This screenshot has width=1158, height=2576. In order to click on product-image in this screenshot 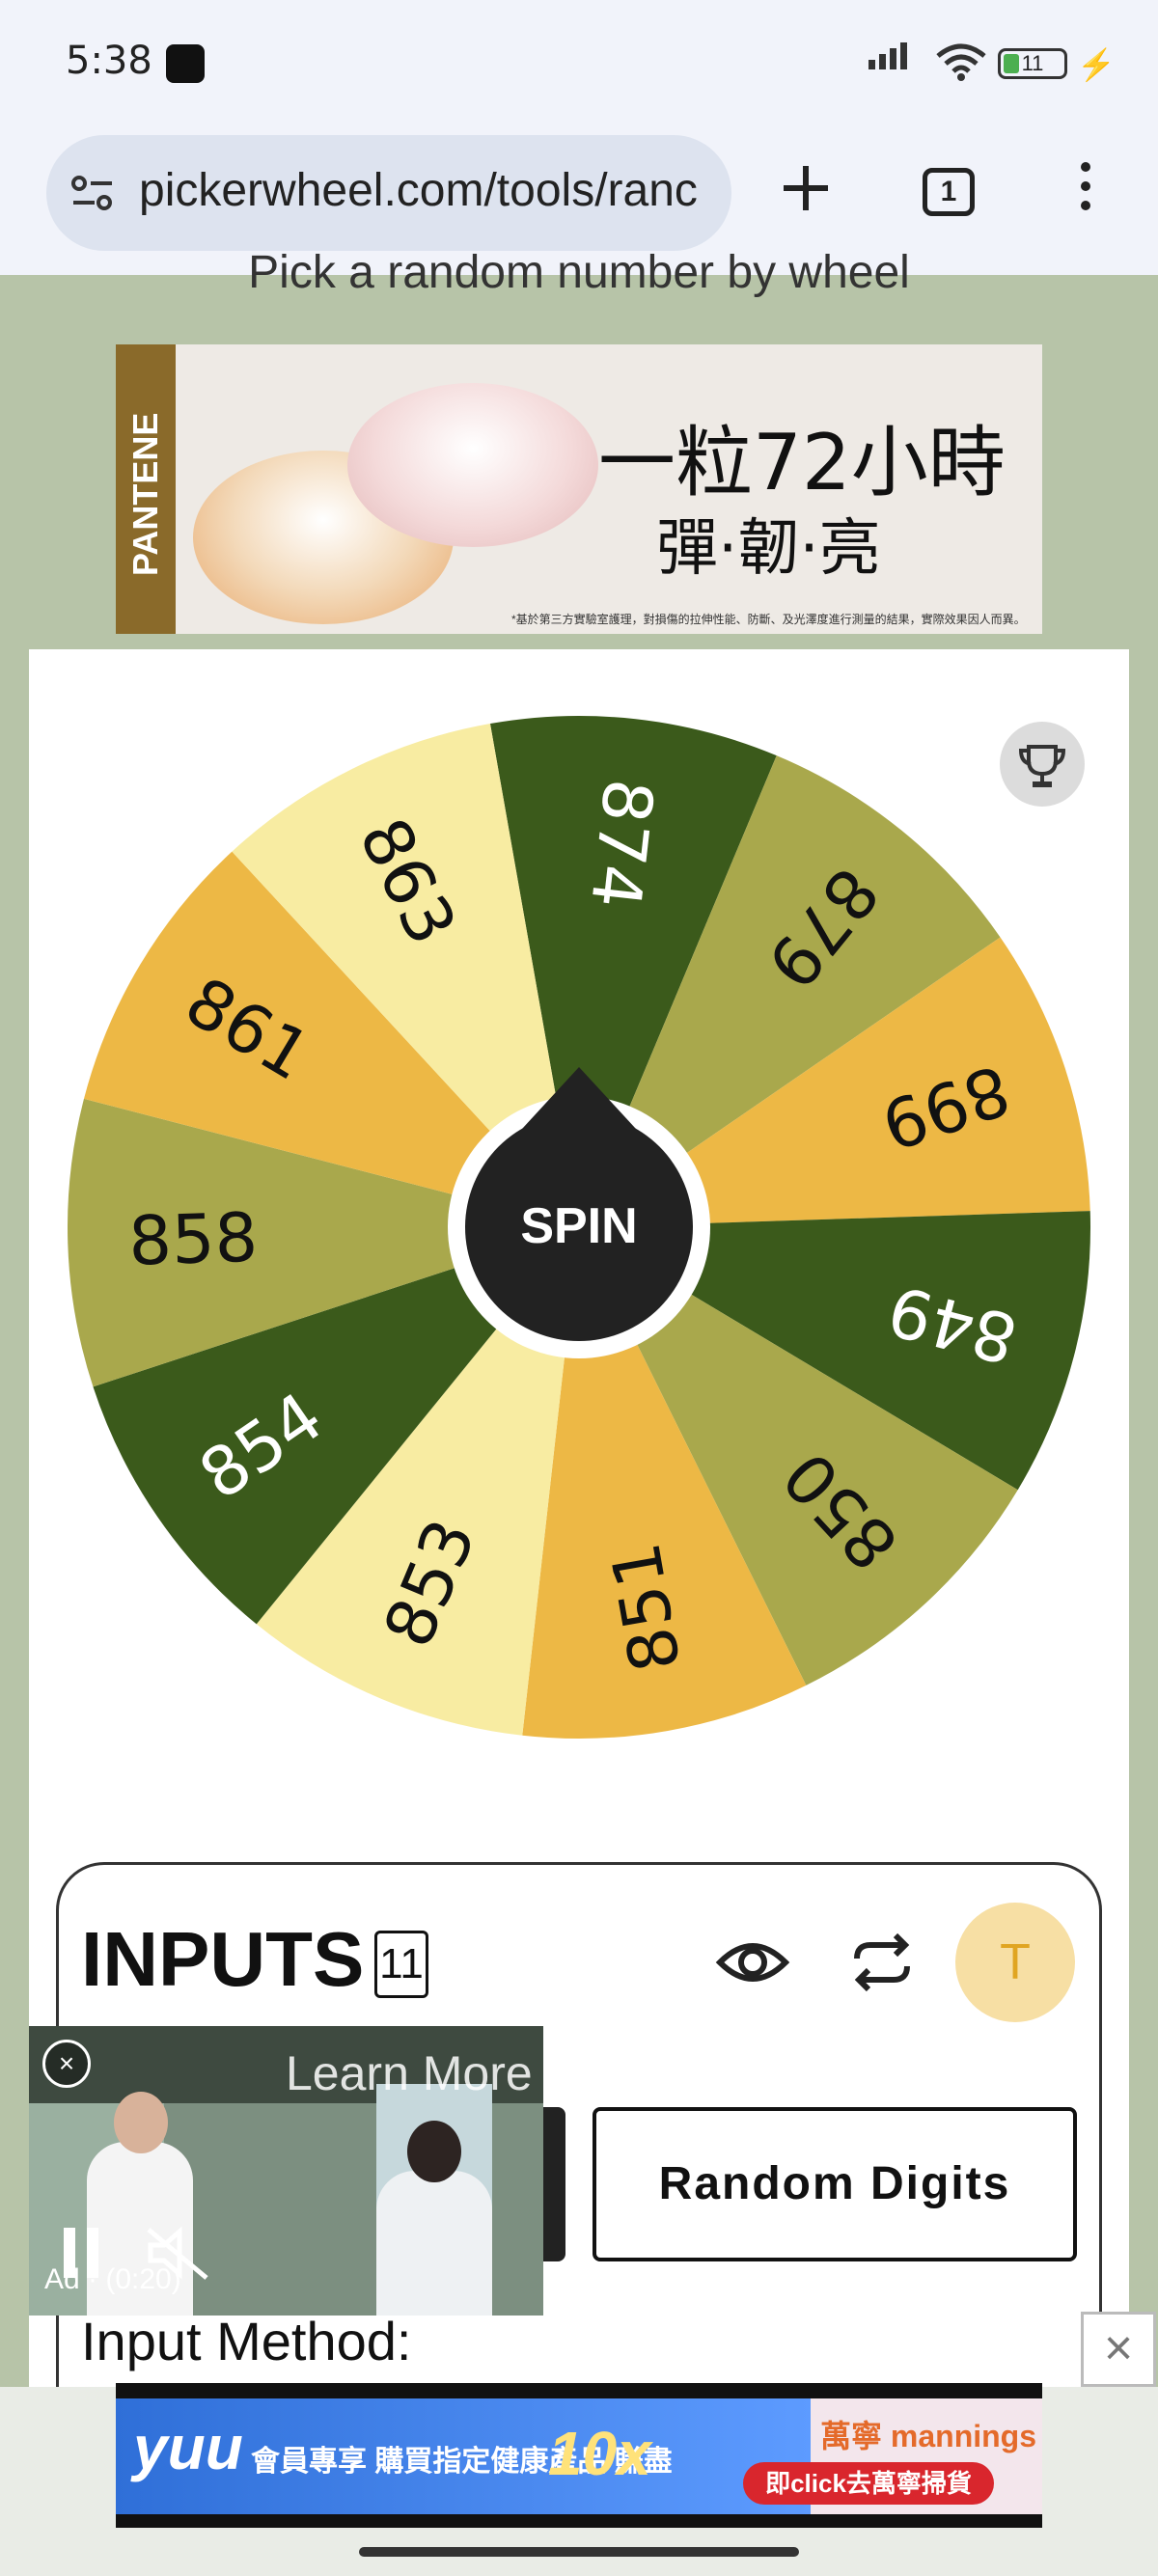, I will do `click(472, 465)`.